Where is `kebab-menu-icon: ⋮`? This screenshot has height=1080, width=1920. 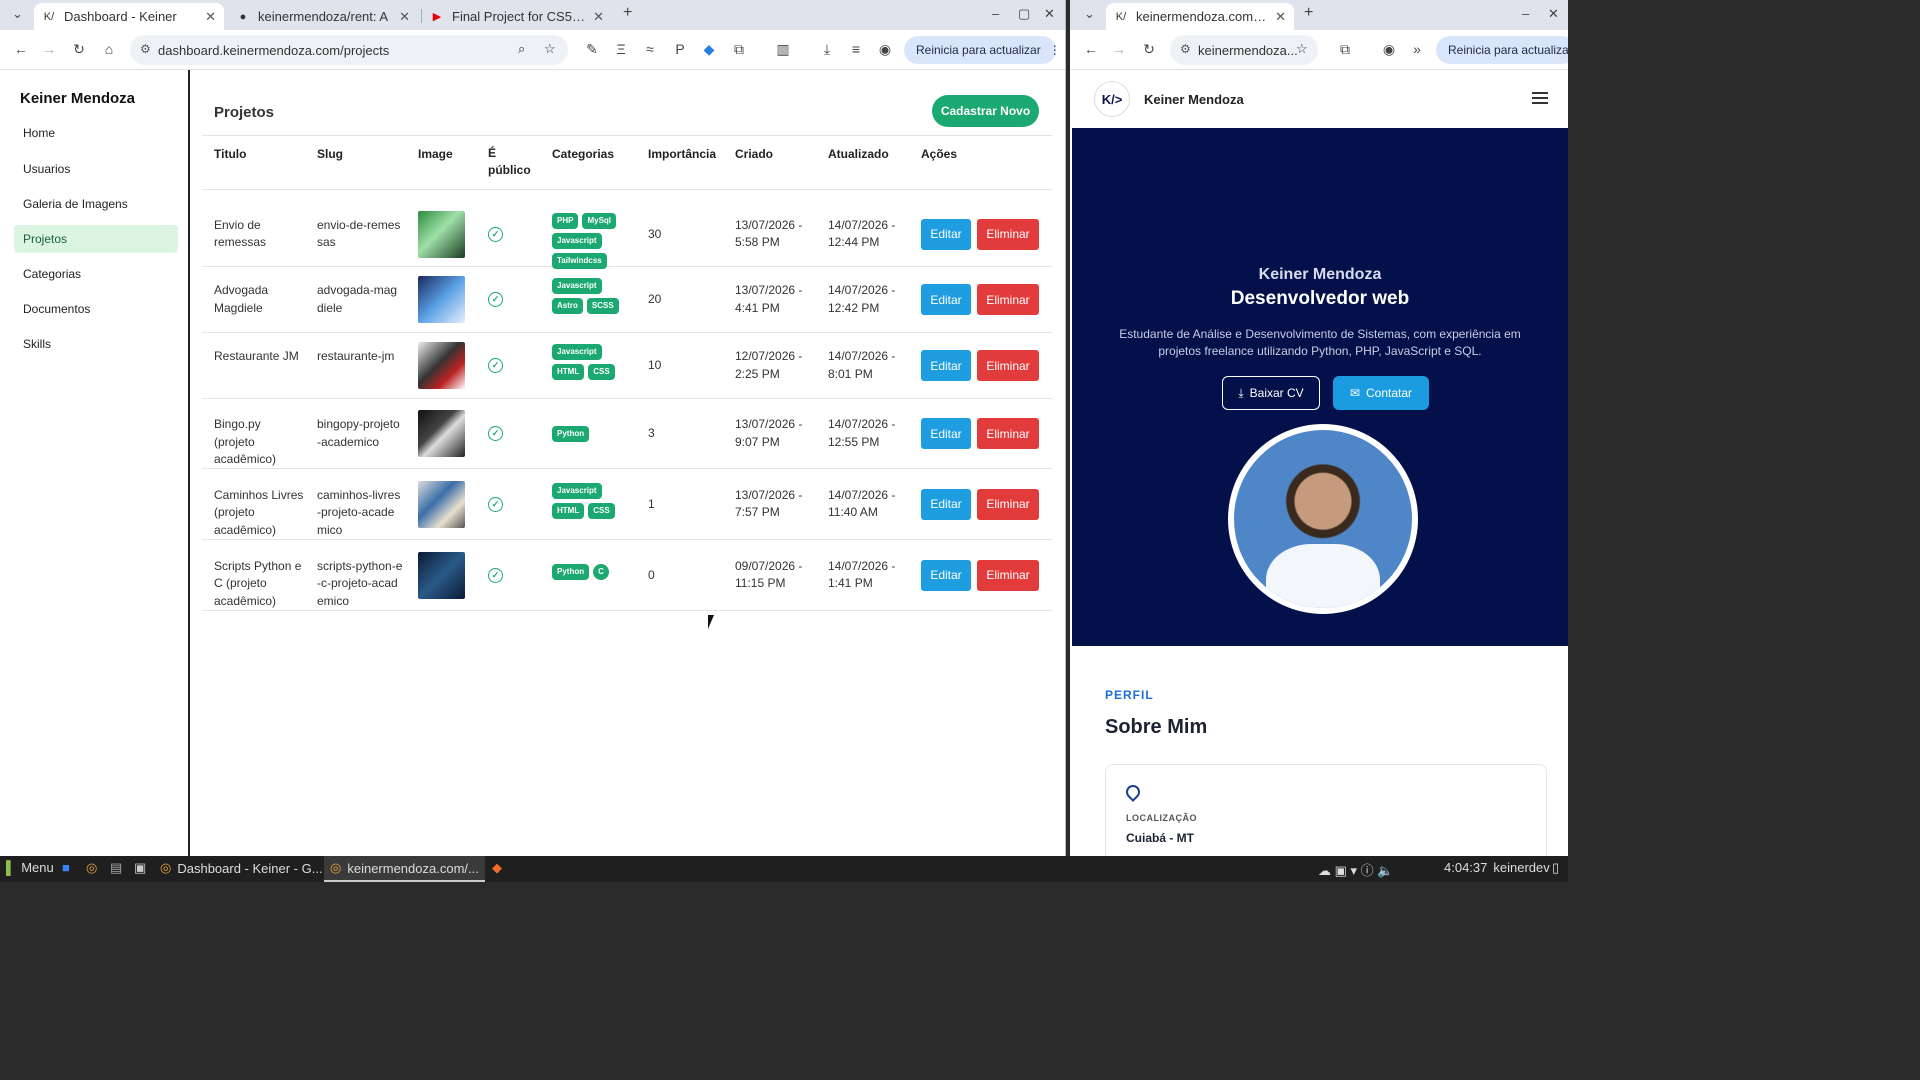
kebab-menu-icon: ⋮ is located at coordinates (1055, 50).